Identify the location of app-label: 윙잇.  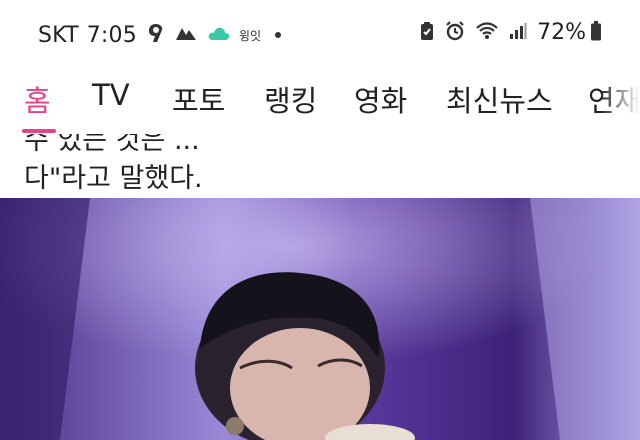
(250, 35).